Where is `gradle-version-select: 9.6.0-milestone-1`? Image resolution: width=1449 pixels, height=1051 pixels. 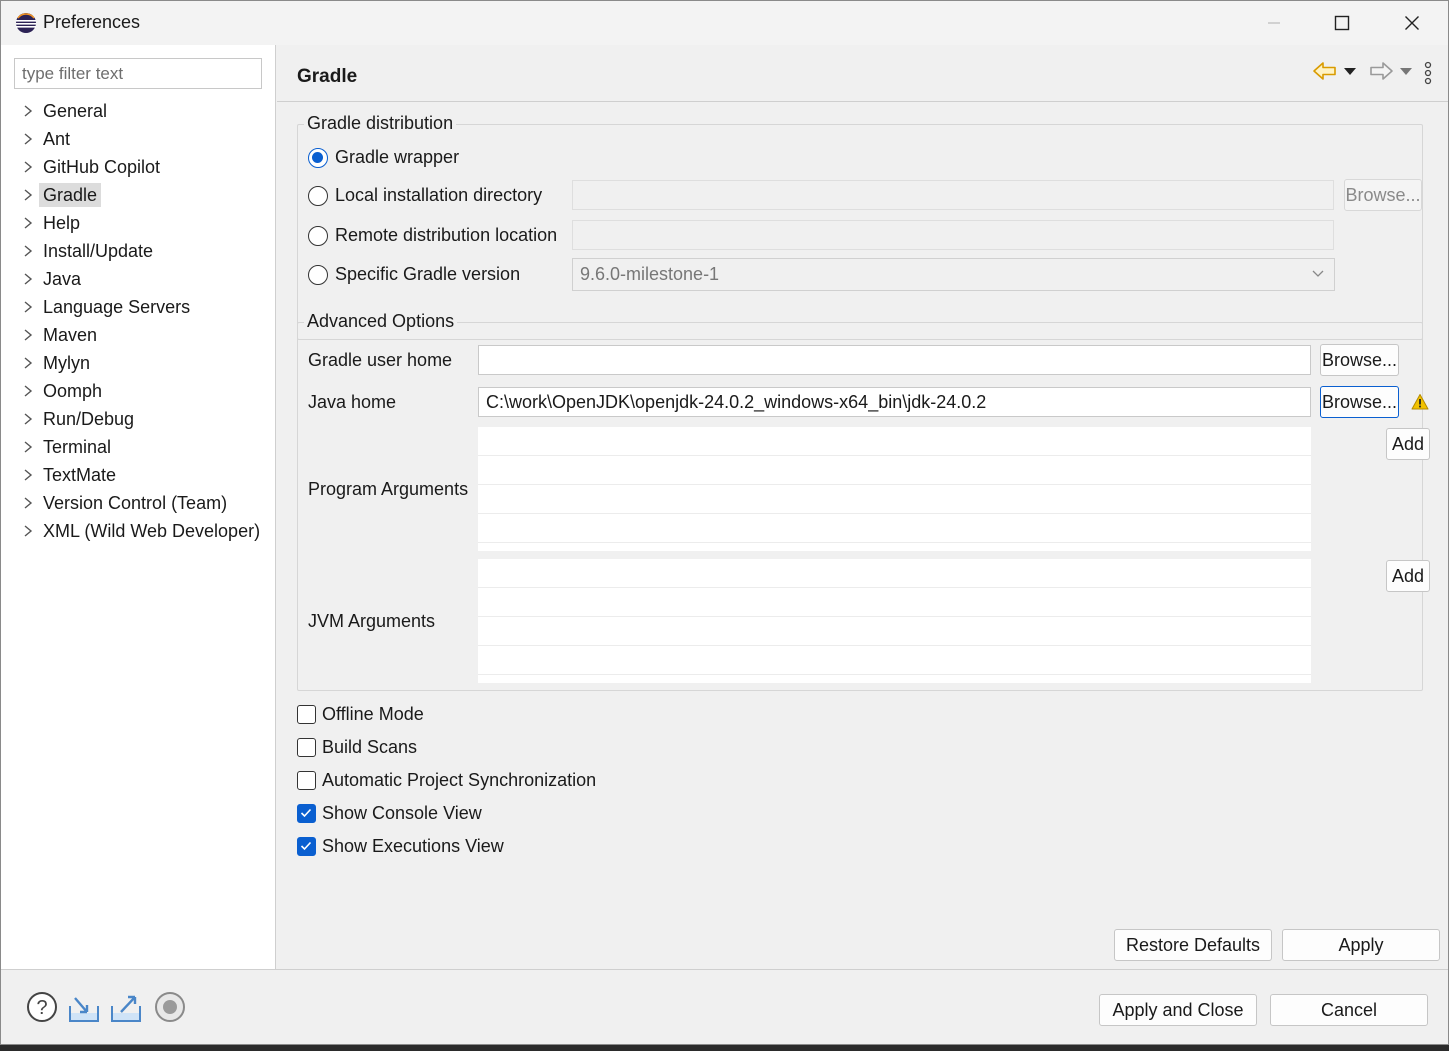 gradle-version-select: 9.6.0-milestone-1 is located at coordinates (953, 274).